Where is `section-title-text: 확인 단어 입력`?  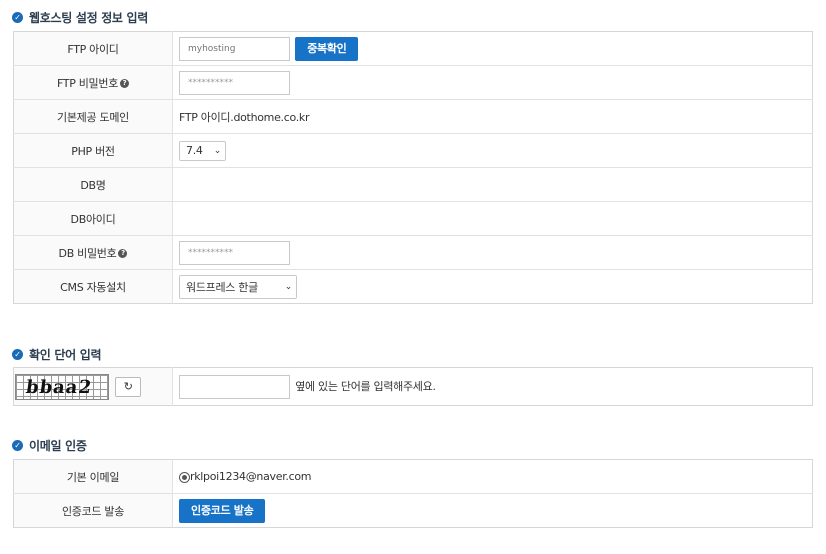
section-title-text: 확인 단어 입력 is located at coordinates (65, 355).